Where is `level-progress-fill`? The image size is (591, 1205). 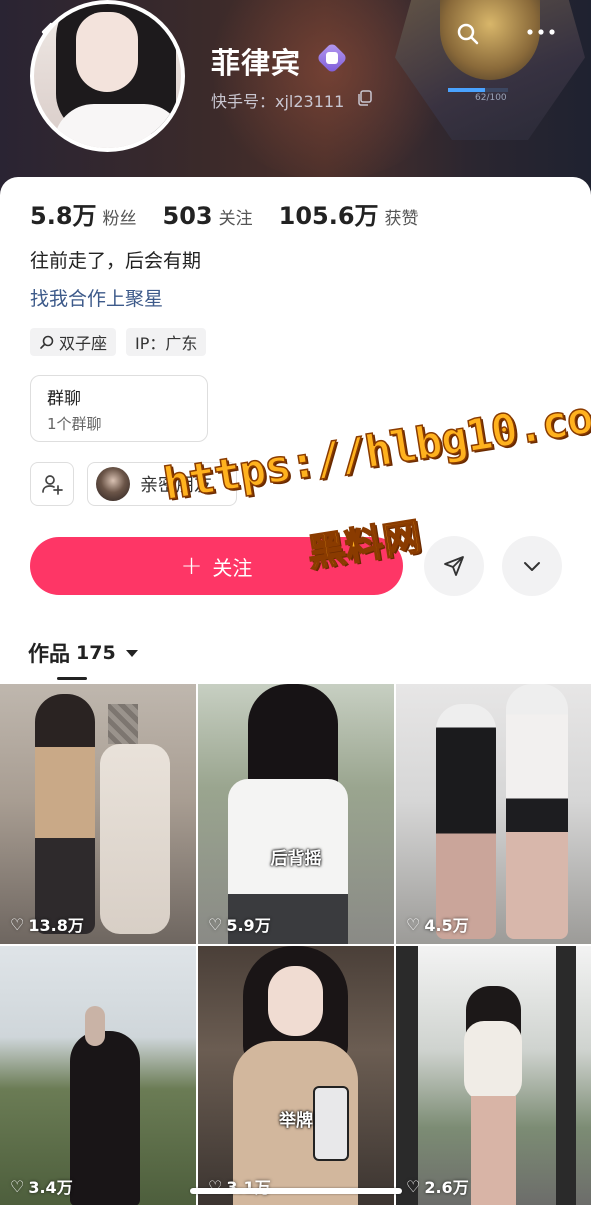 level-progress-fill is located at coordinates (467, 90).